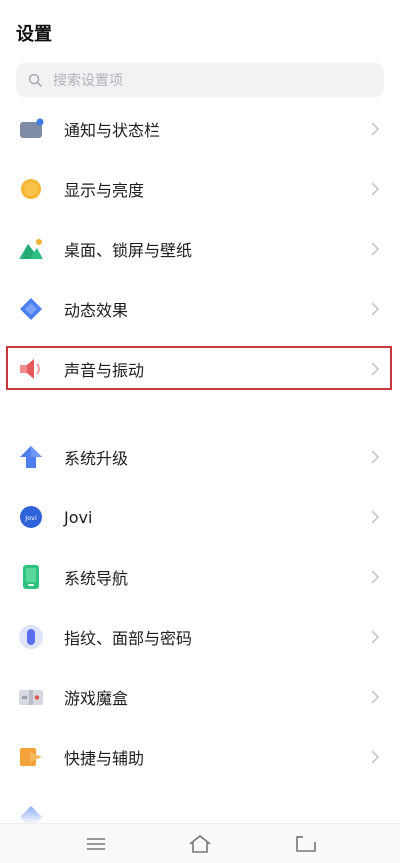 Image resolution: width=400 pixels, height=863 pixels. Describe the element at coordinates (104, 758) in the screenshot. I see `settings-item-label: 快捷与辅助` at that location.